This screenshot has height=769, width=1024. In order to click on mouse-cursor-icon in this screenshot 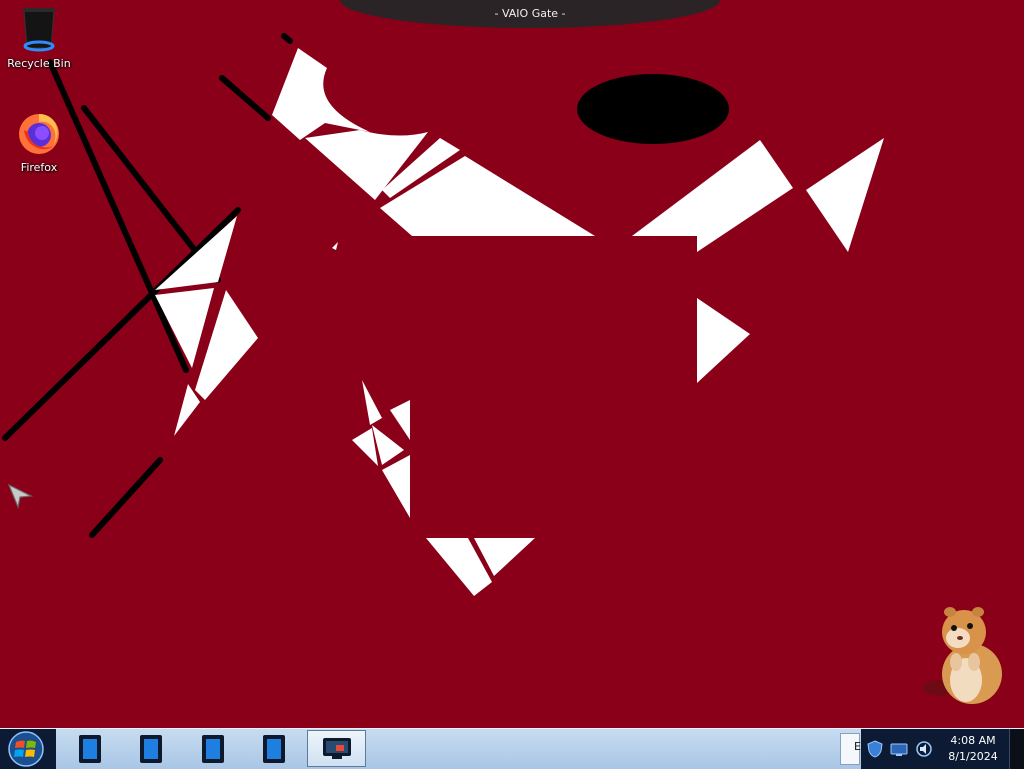, I will do `click(20, 496)`.